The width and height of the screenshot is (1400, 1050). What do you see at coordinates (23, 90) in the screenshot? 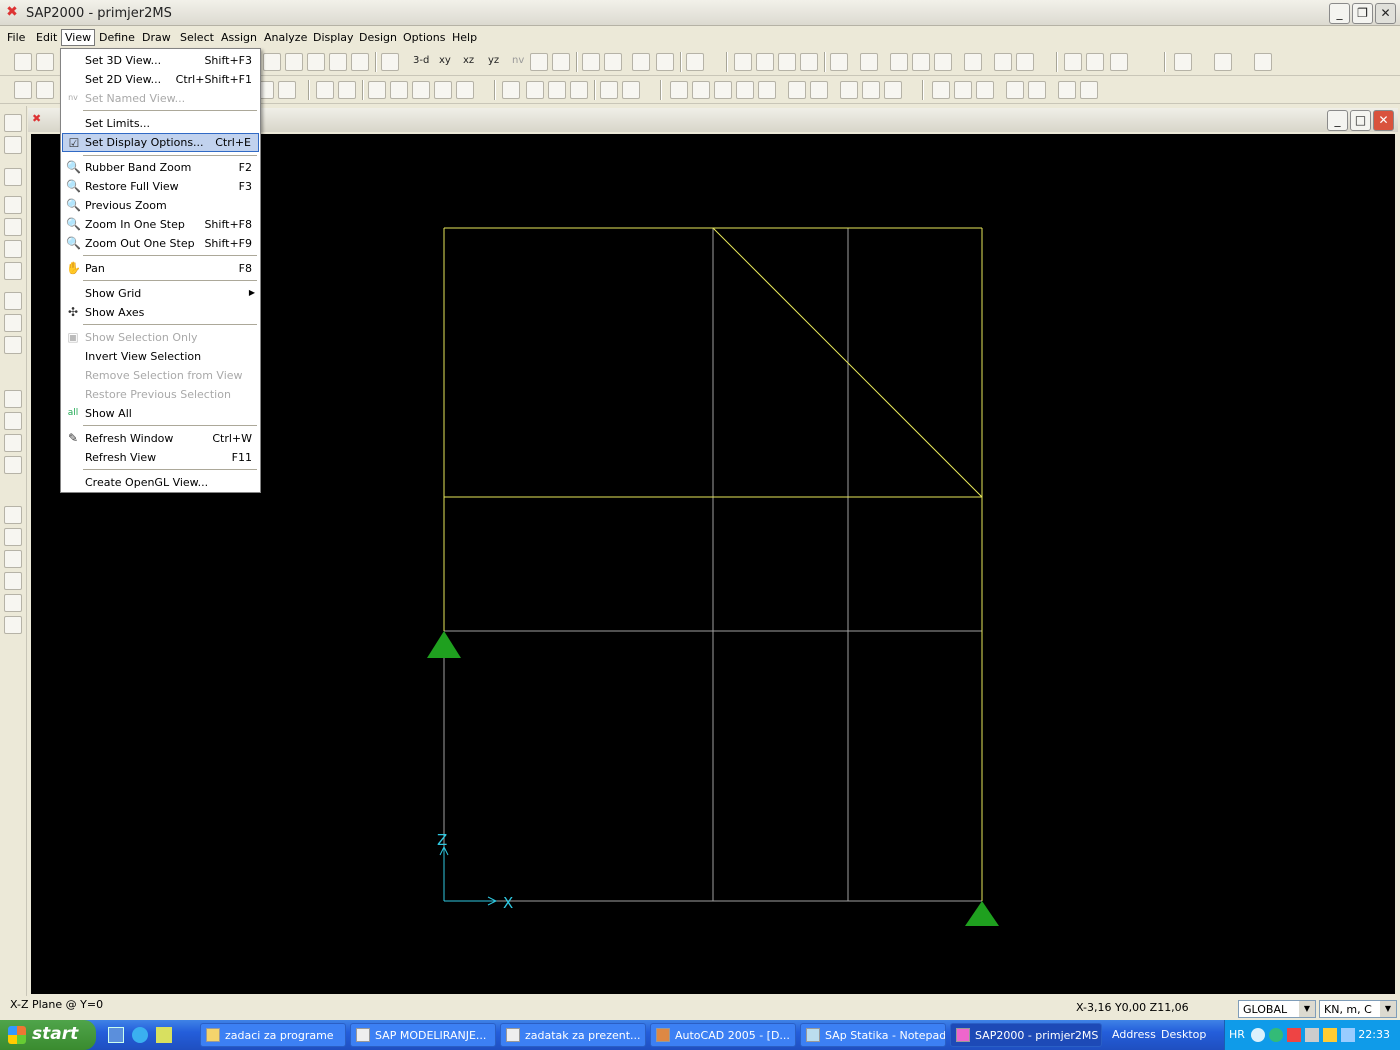
I see `snap-point-icon` at bounding box center [23, 90].